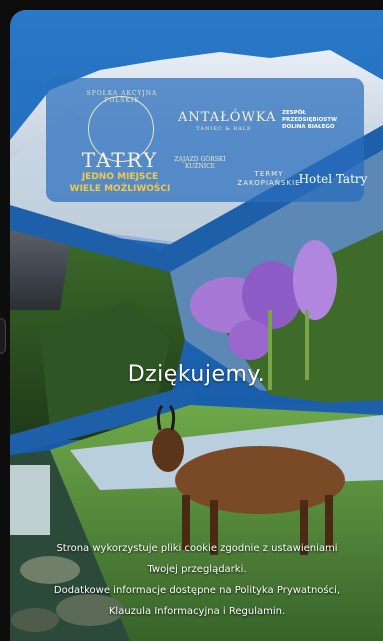 This screenshot has height=641, width=383. Describe the element at coordinates (294, 113) in the screenshot. I see `dolina-line-1: ZESPÓŁ` at that location.